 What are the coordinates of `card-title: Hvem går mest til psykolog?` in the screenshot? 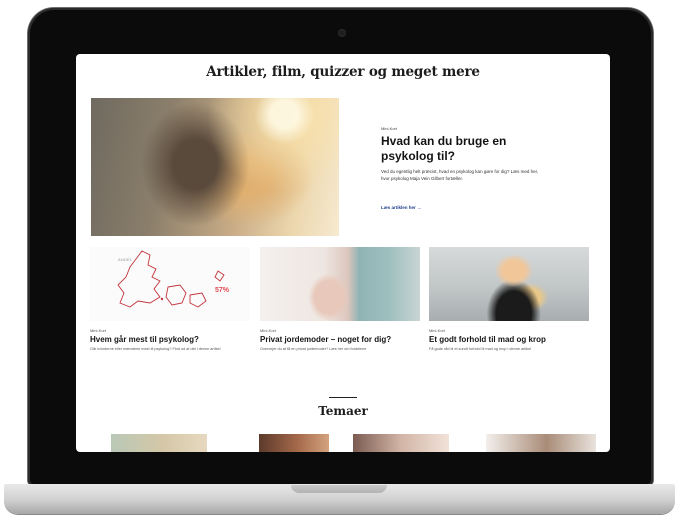 It's located at (170, 340).